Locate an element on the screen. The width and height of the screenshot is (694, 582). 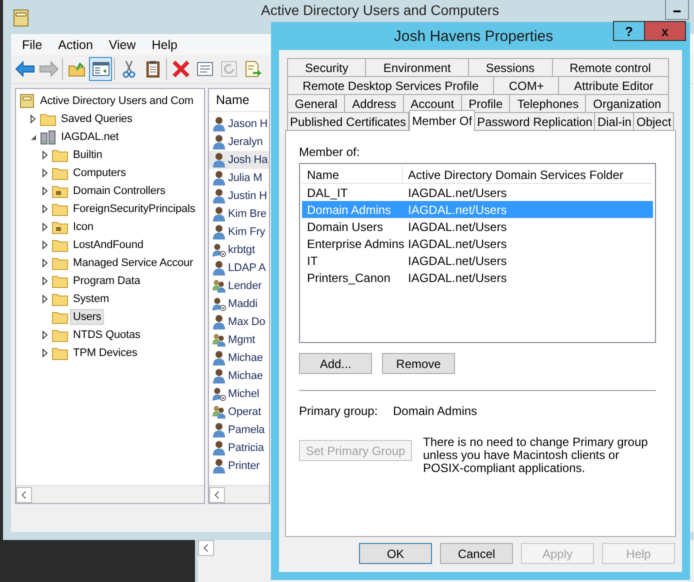
tab: COM+ is located at coordinates (527, 85).